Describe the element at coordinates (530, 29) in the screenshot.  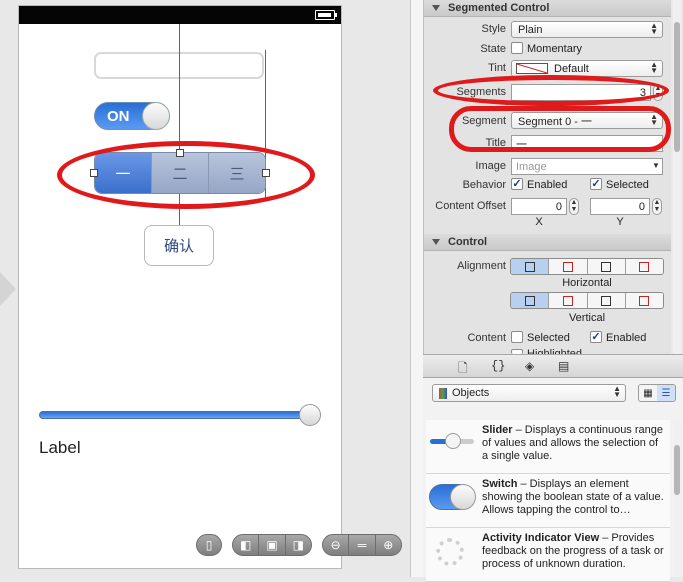
I see `style-value: Plain` at that location.